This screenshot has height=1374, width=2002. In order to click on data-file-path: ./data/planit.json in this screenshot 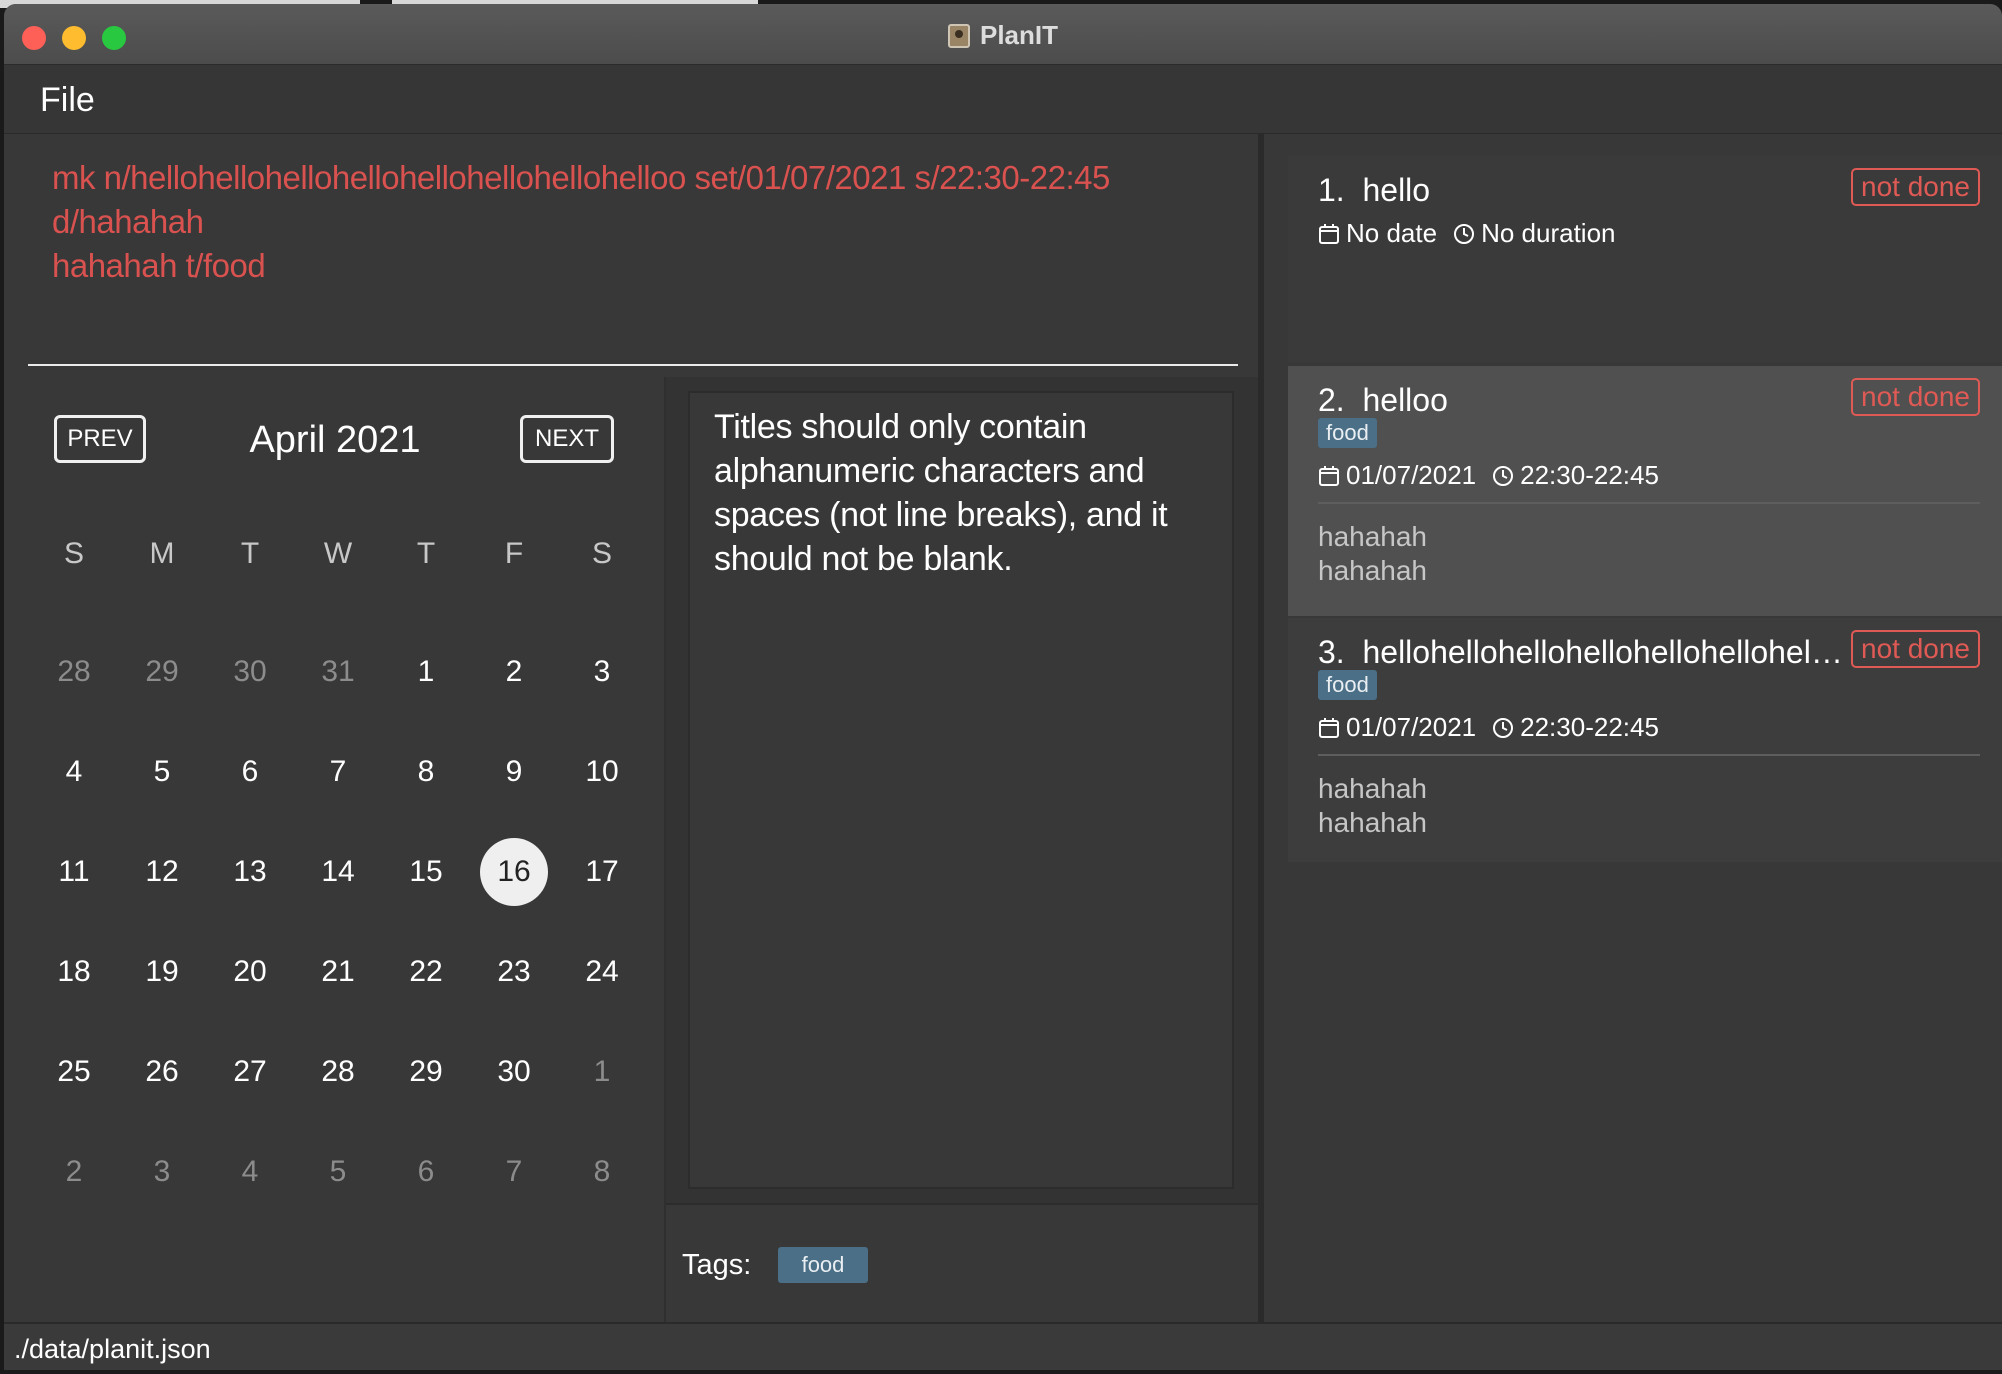, I will do `click(112, 1349)`.